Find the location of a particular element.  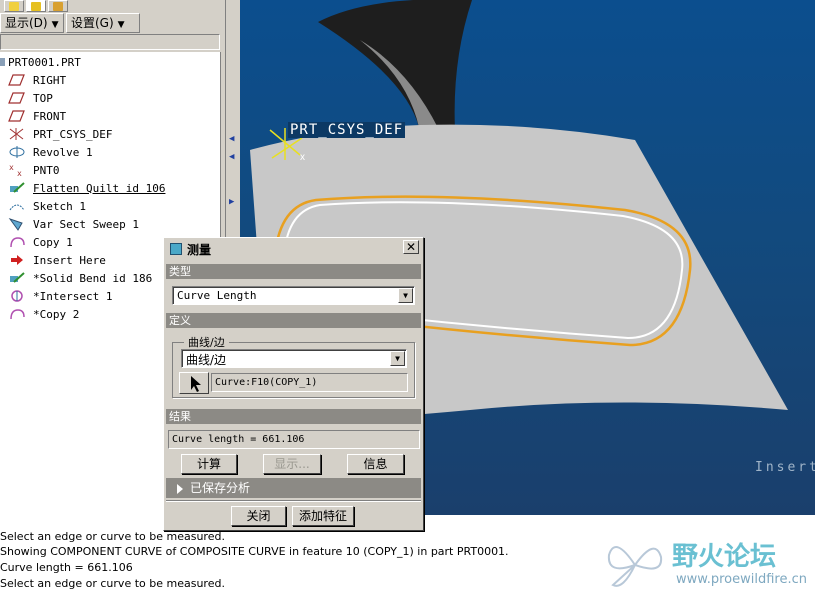

tree-item-label: Var Sect Sweep 1 is located at coordinates (86, 224).